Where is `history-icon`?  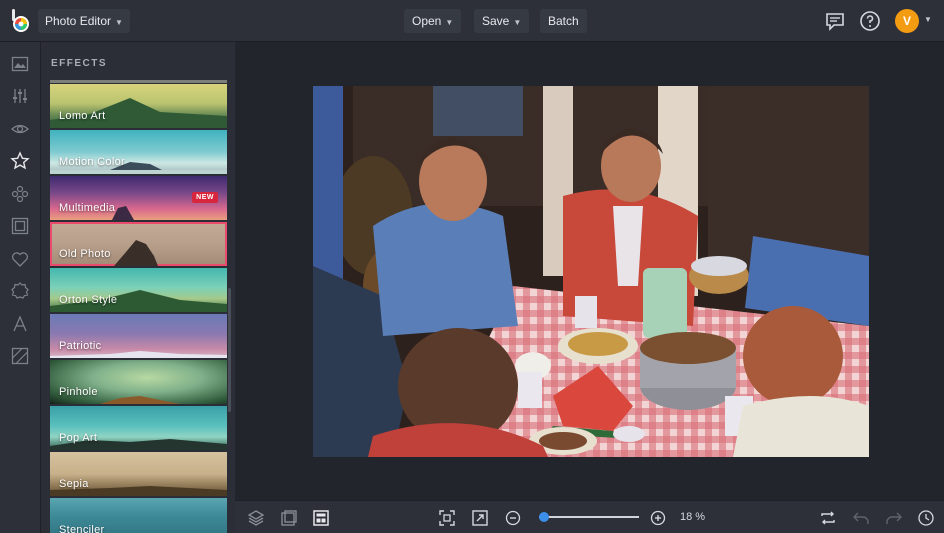
history-icon is located at coordinates (926, 518).